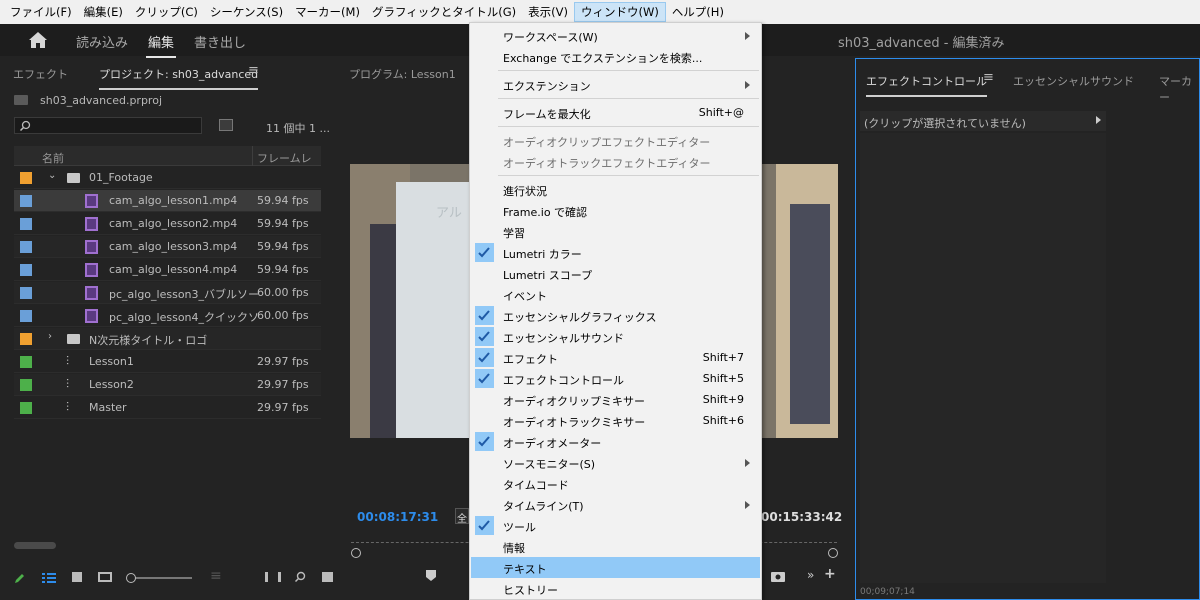 The image size is (1200, 600). Describe the element at coordinates (615, 378) in the screenshot. I see `window-menu-item: エフェクトコントロール Shift+5` at that location.